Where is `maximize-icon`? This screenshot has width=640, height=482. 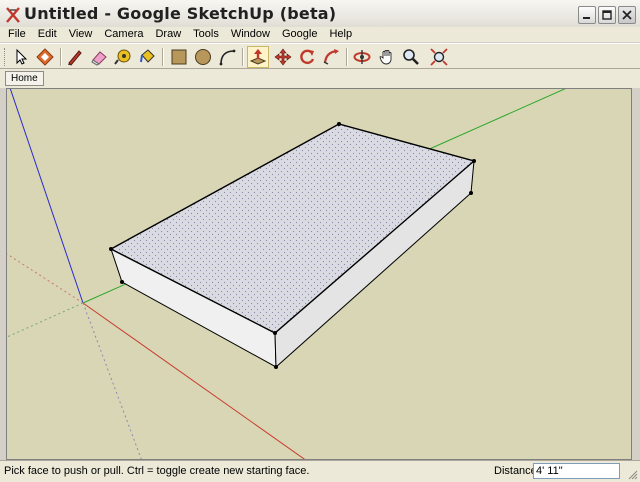 maximize-icon is located at coordinates (607, 15).